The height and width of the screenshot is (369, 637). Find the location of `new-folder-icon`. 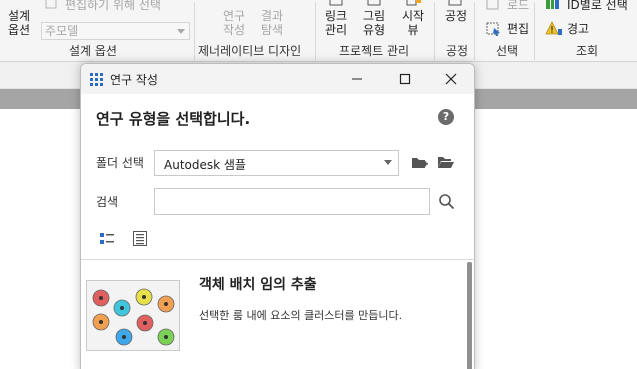

new-folder-icon is located at coordinates (420, 162).